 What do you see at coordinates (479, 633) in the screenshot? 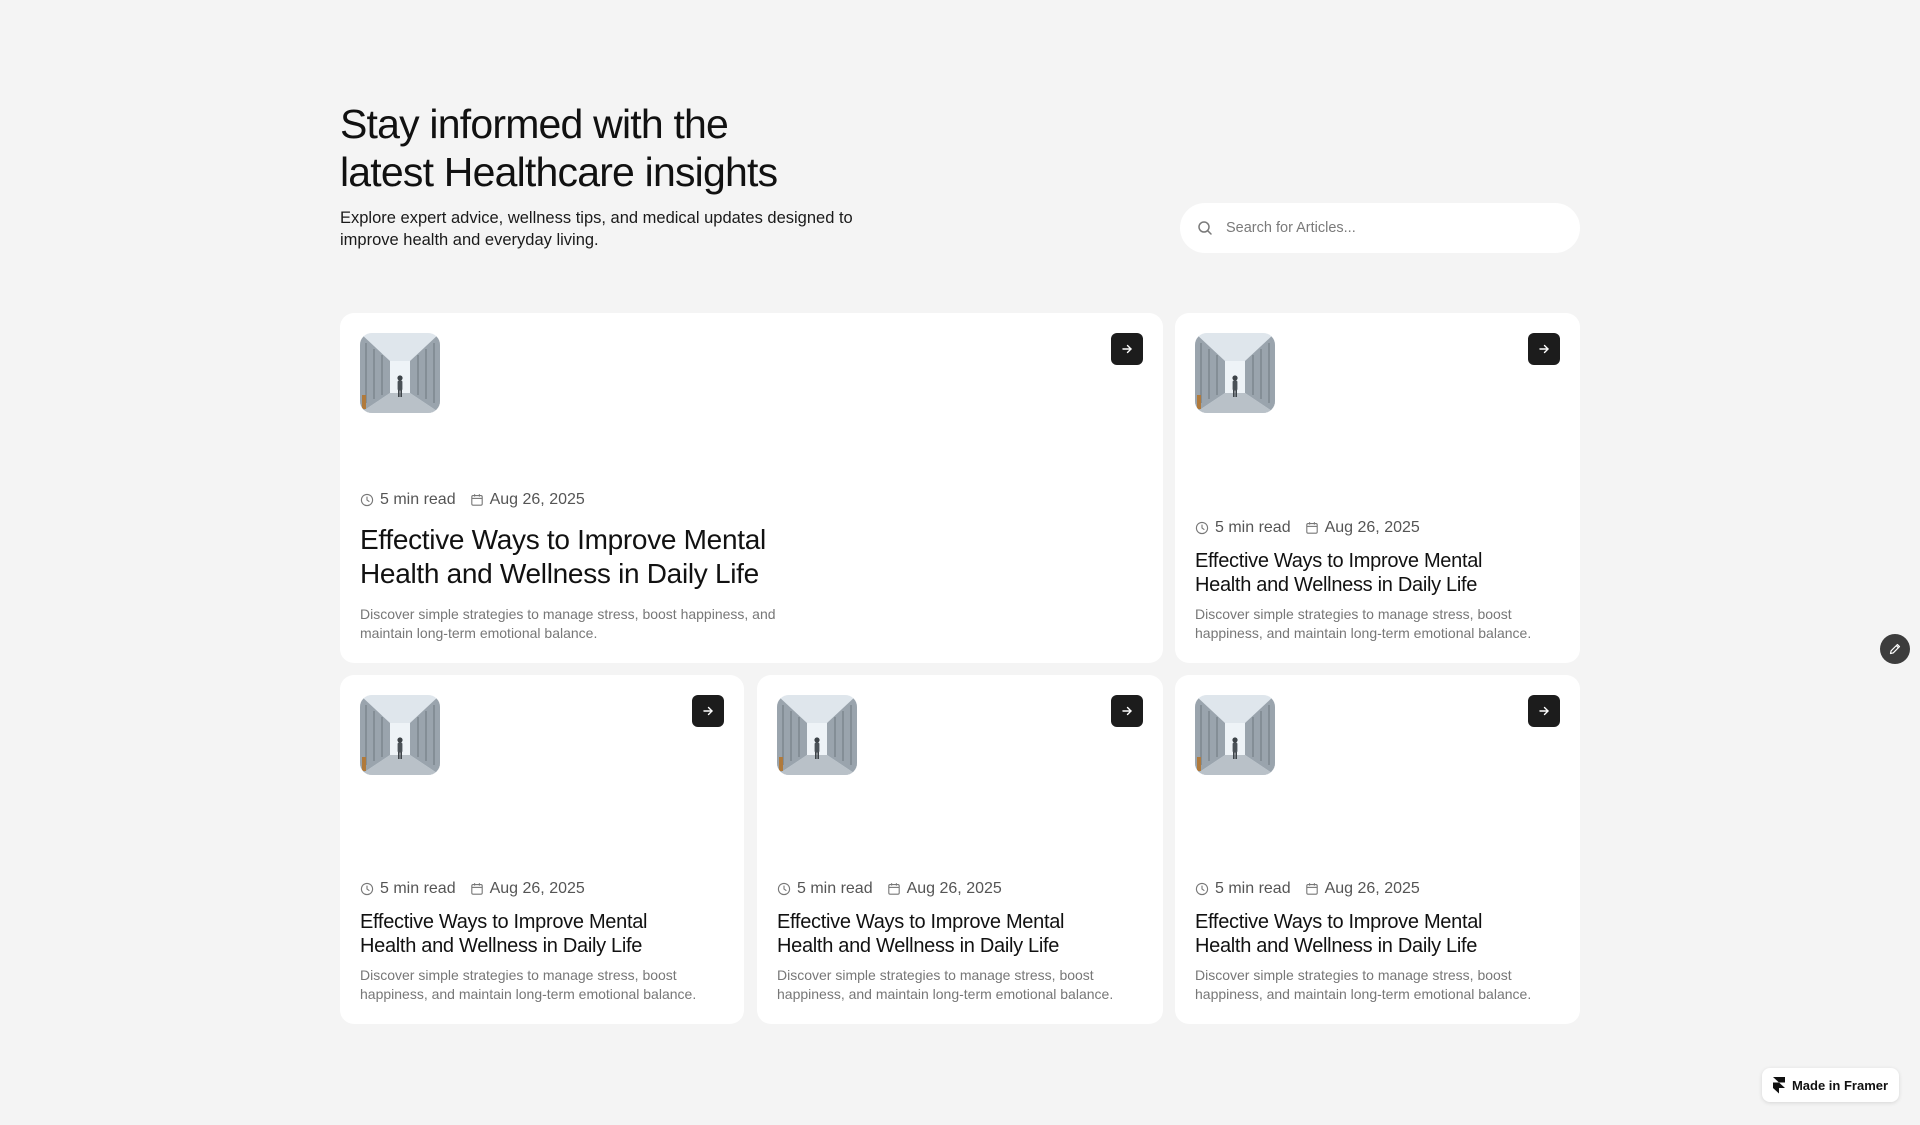
I see `article-excerpt-line: maintain long-term emotional balance.` at bounding box center [479, 633].